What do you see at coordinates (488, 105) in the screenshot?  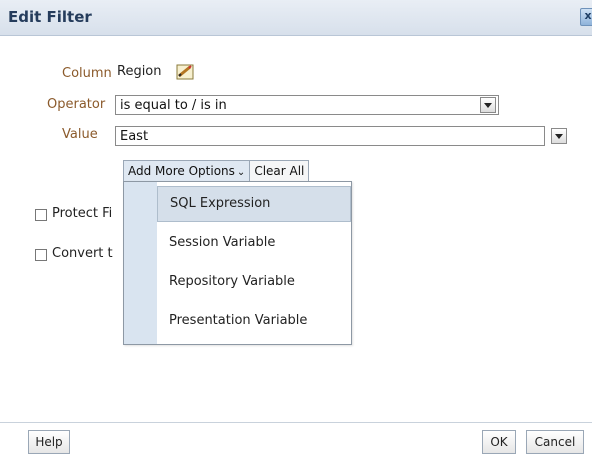 I see `chevron-down-icon` at bounding box center [488, 105].